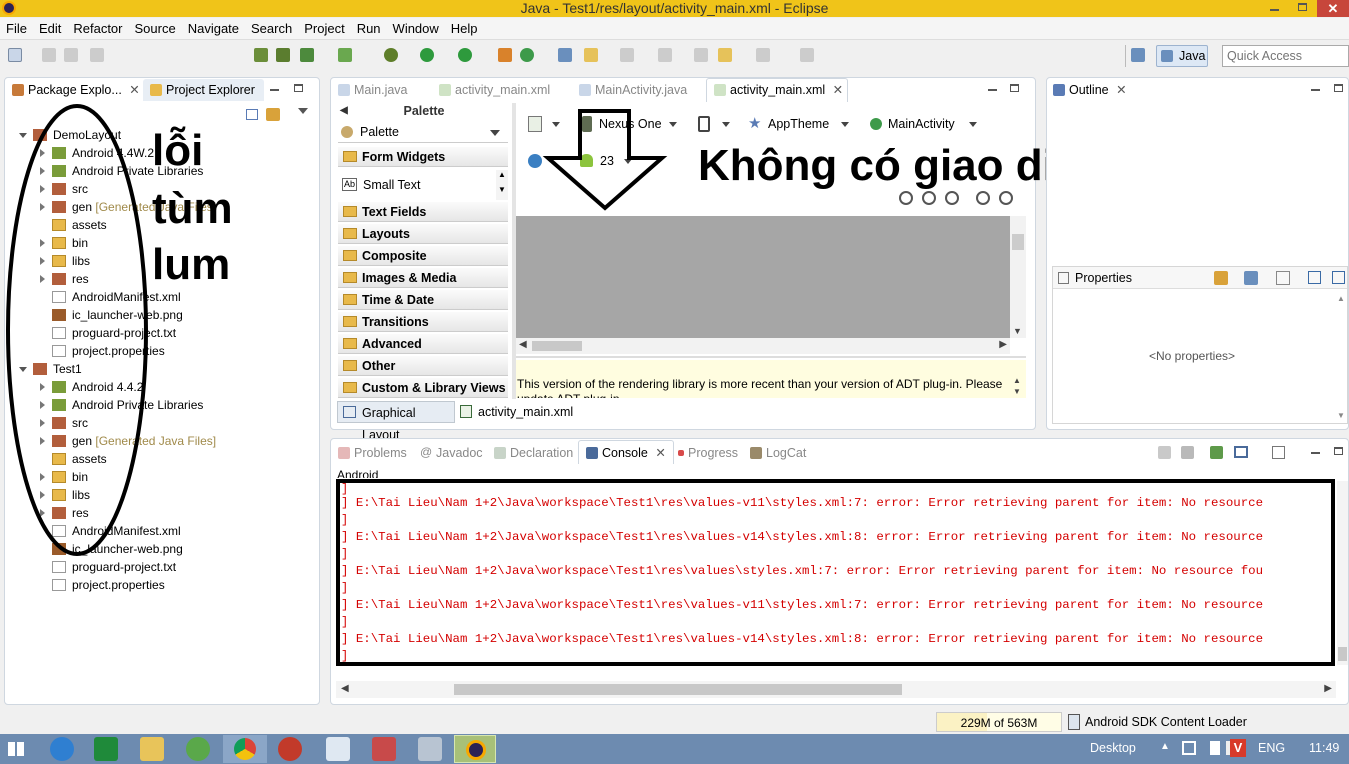  I want to click on expand-all-icon, so click(1314, 277).